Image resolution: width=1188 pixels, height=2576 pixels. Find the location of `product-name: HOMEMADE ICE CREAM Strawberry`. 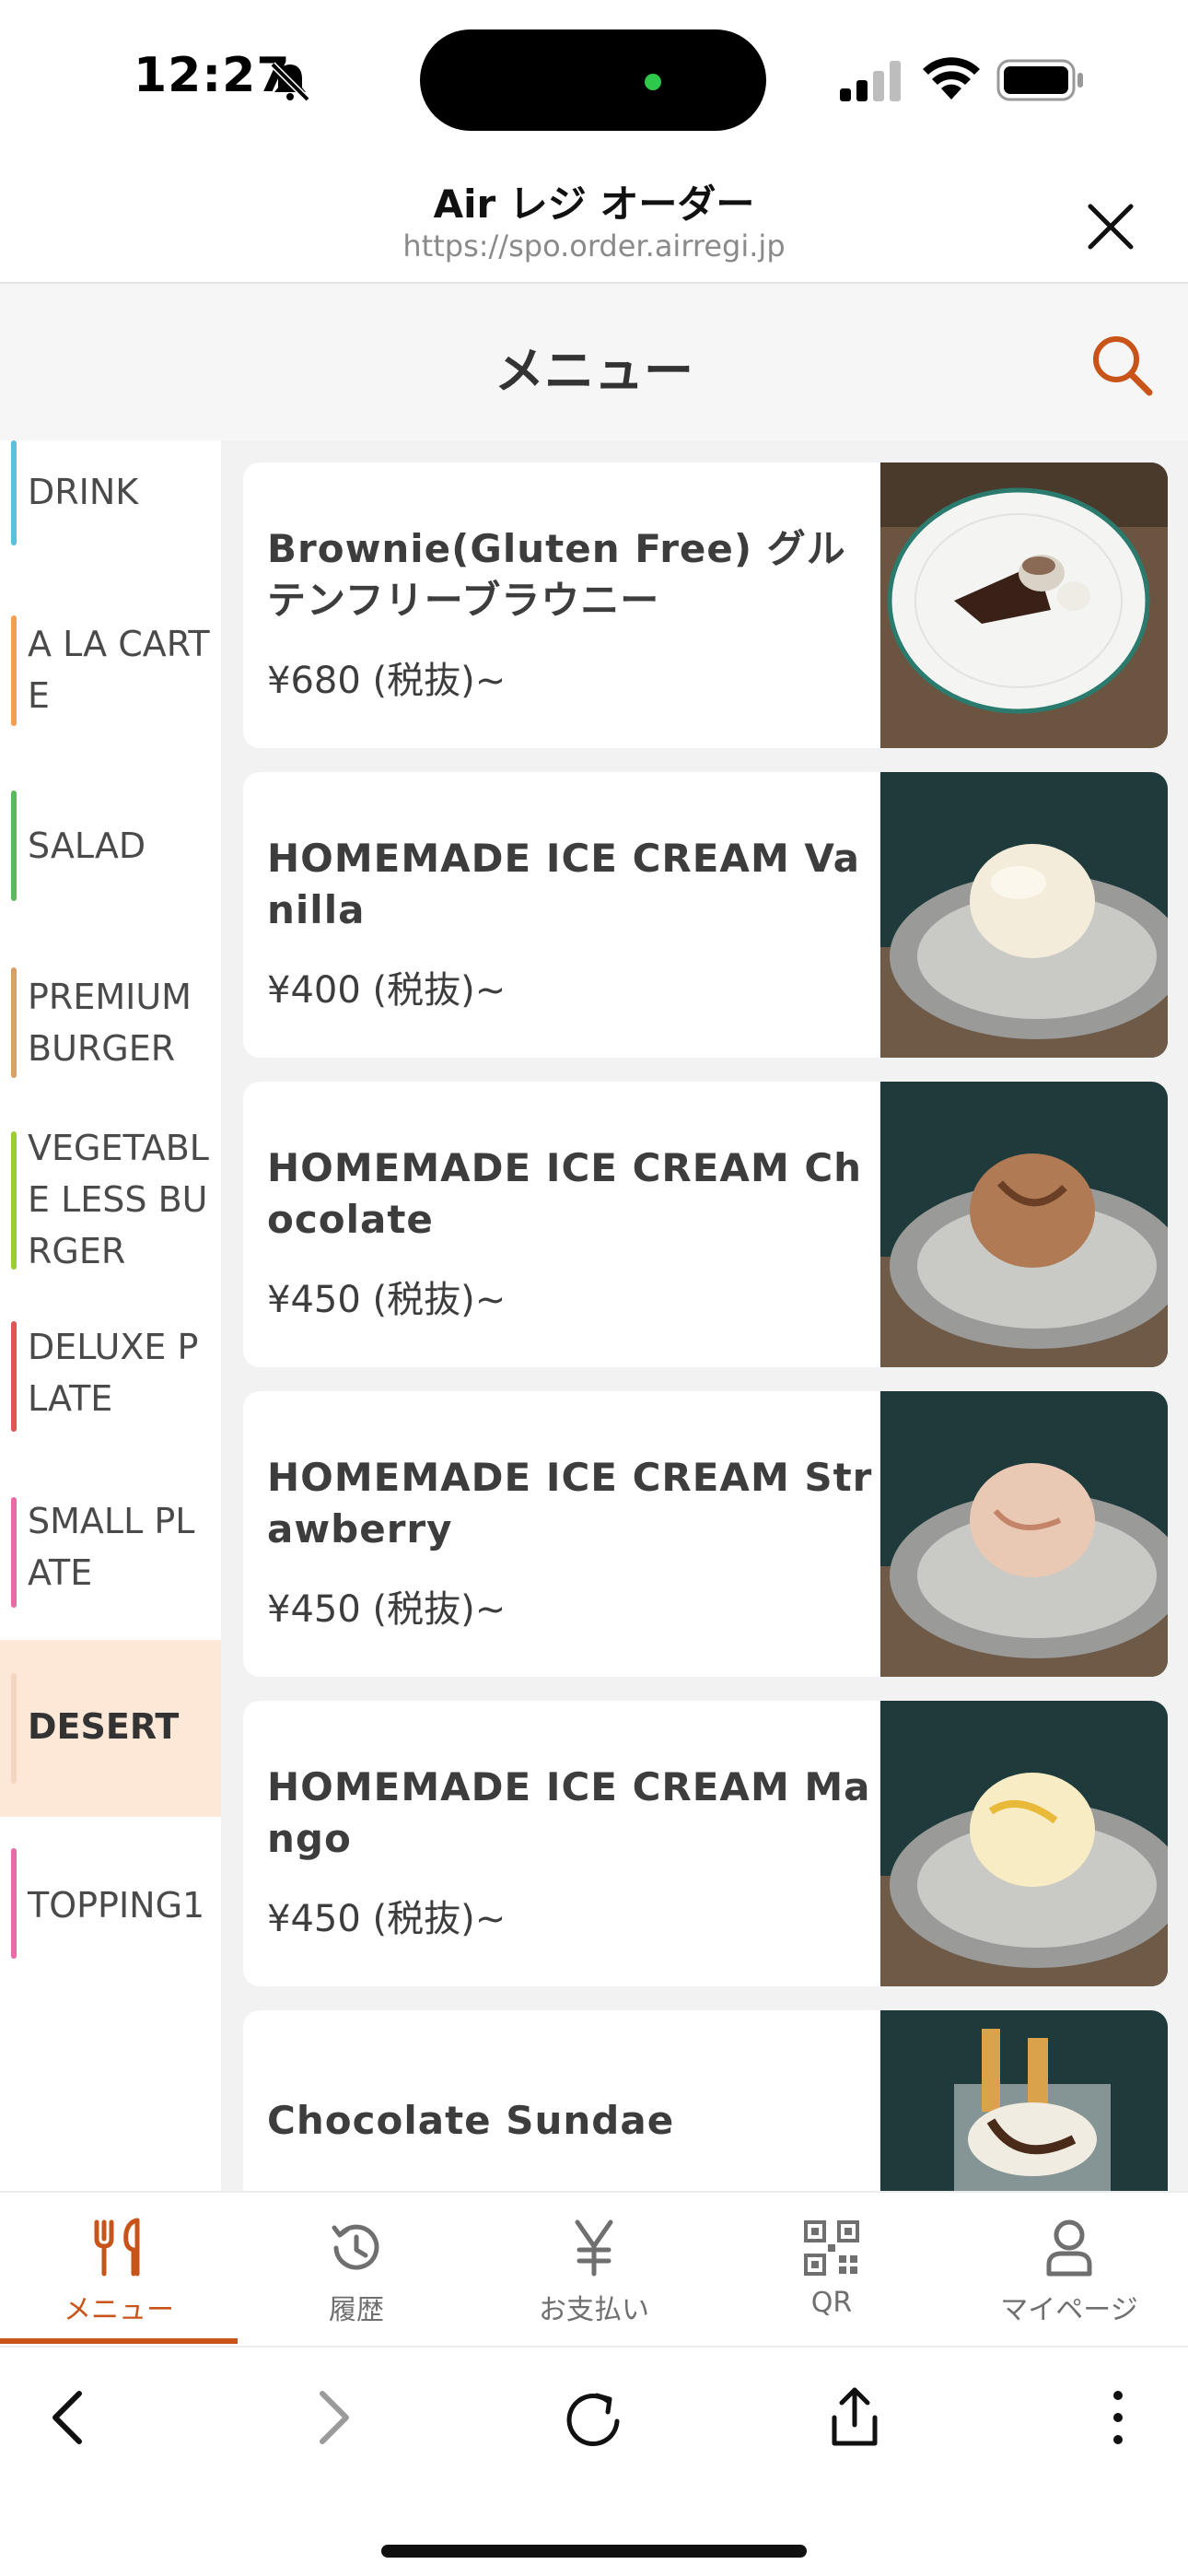

product-name: HOMEMADE ICE CREAM Strawberry is located at coordinates (570, 1503).